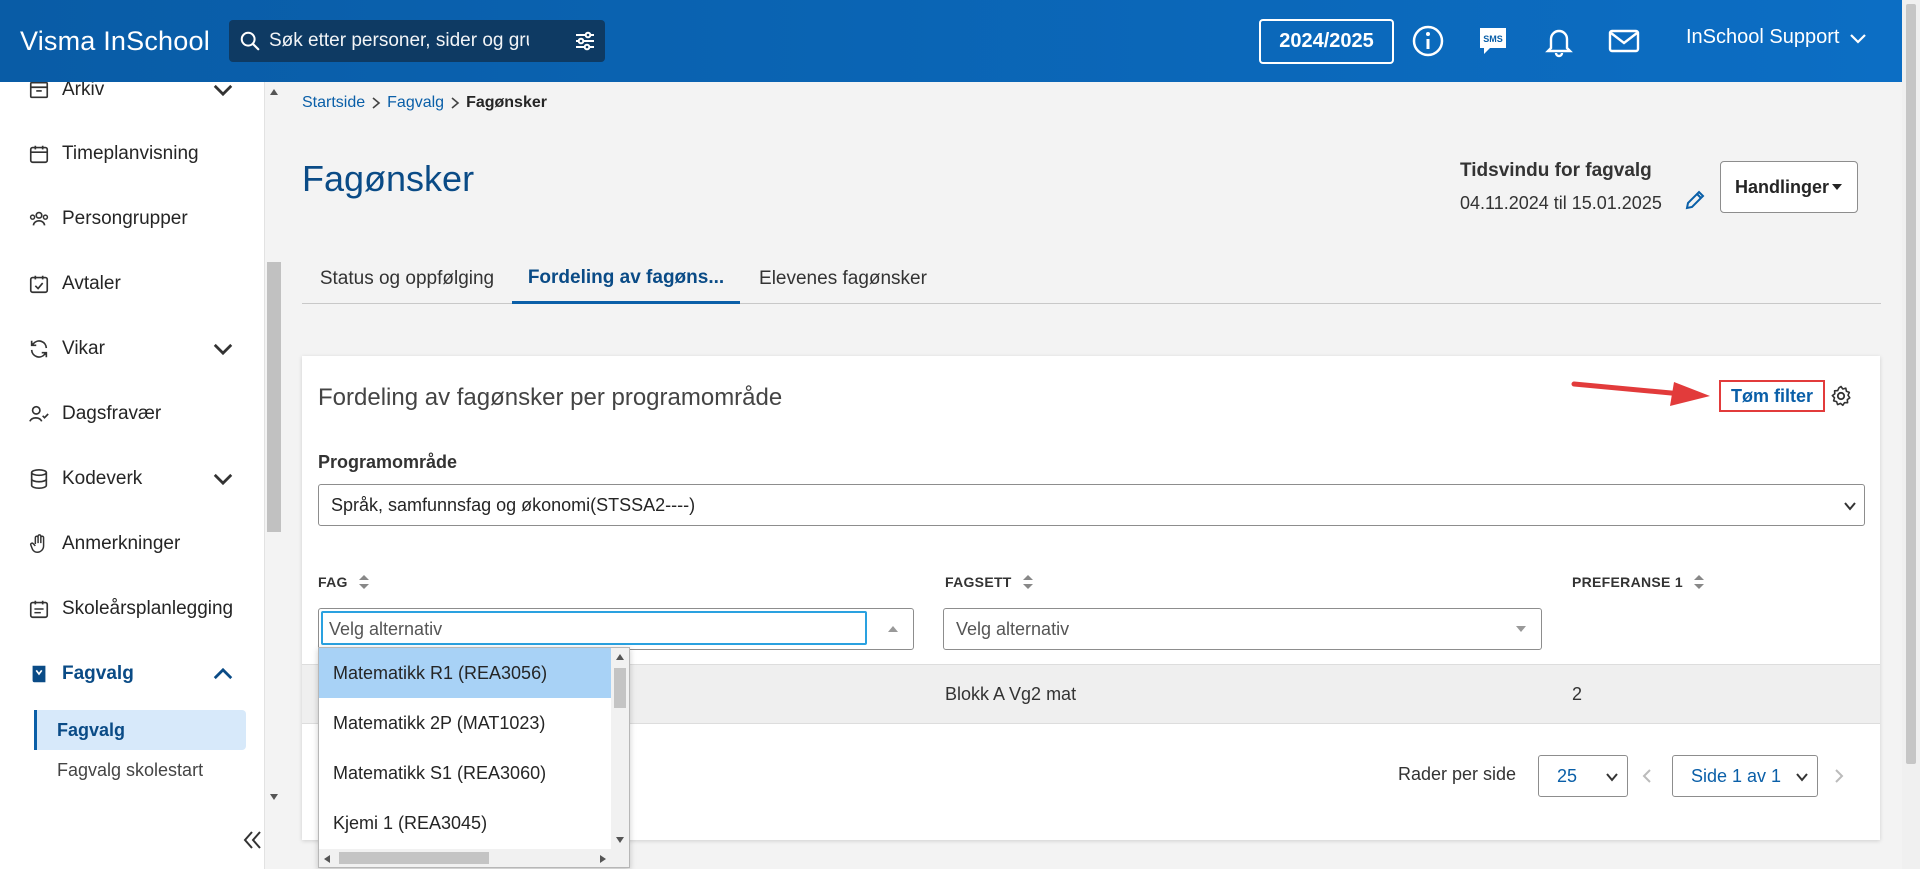 This screenshot has height=869, width=1920. Describe the element at coordinates (138, 284) in the screenshot. I see `sidebar-item-avtaler: Avtaler` at that location.